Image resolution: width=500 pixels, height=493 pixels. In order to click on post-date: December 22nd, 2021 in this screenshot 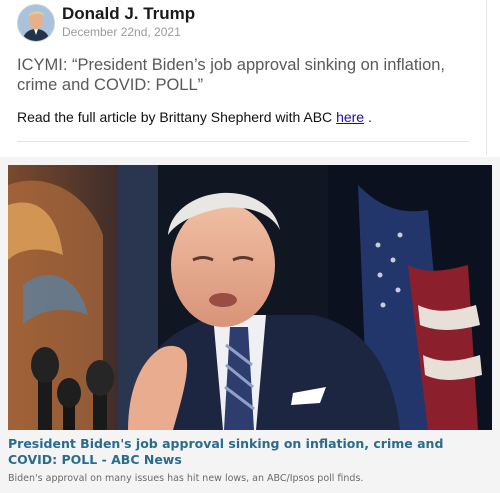, I will do `click(121, 32)`.